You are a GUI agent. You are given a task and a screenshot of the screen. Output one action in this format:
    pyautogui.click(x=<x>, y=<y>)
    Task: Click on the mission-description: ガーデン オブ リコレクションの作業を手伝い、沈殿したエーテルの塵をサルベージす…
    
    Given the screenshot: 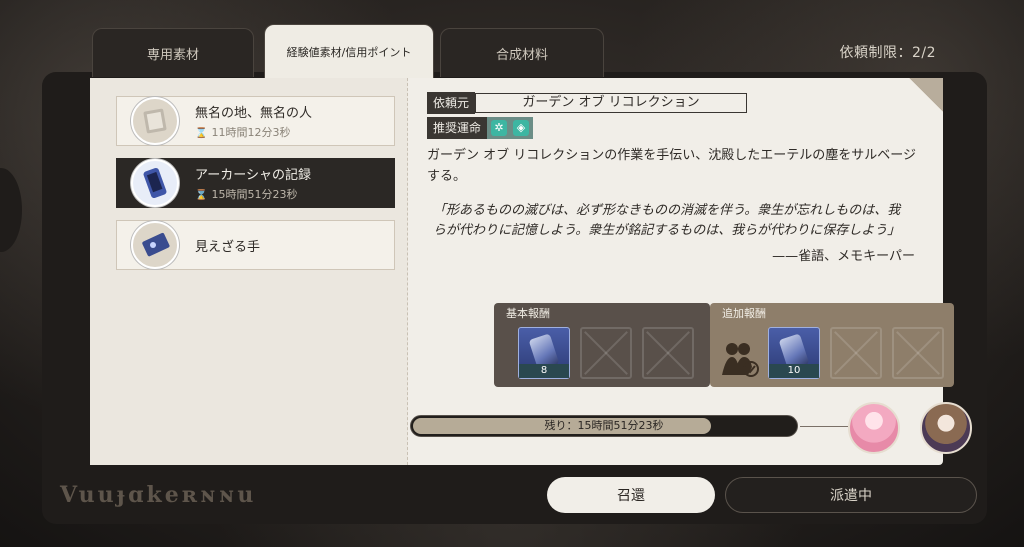 What is the action you would take?
    pyautogui.click(x=672, y=166)
    